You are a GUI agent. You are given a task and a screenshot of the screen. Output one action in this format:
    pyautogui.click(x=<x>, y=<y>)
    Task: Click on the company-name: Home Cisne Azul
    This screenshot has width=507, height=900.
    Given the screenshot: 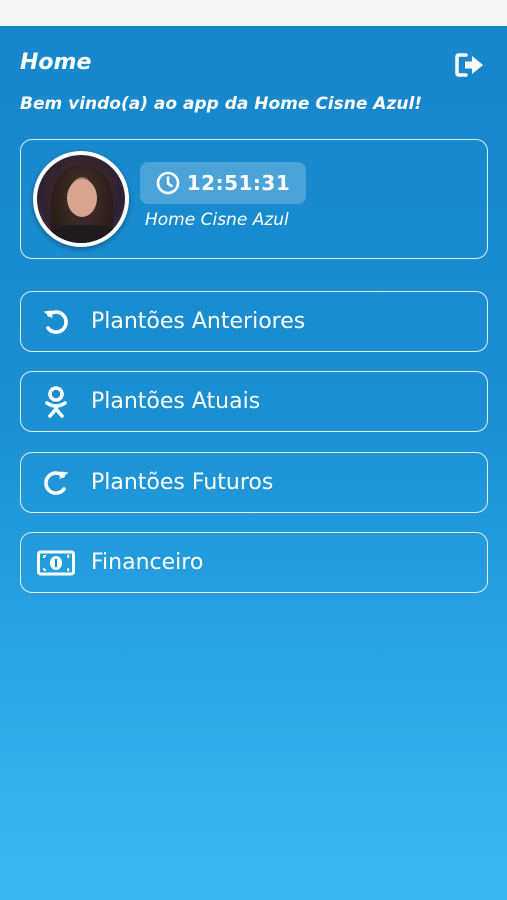 What is the action you would take?
    pyautogui.click(x=217, y=220)
    